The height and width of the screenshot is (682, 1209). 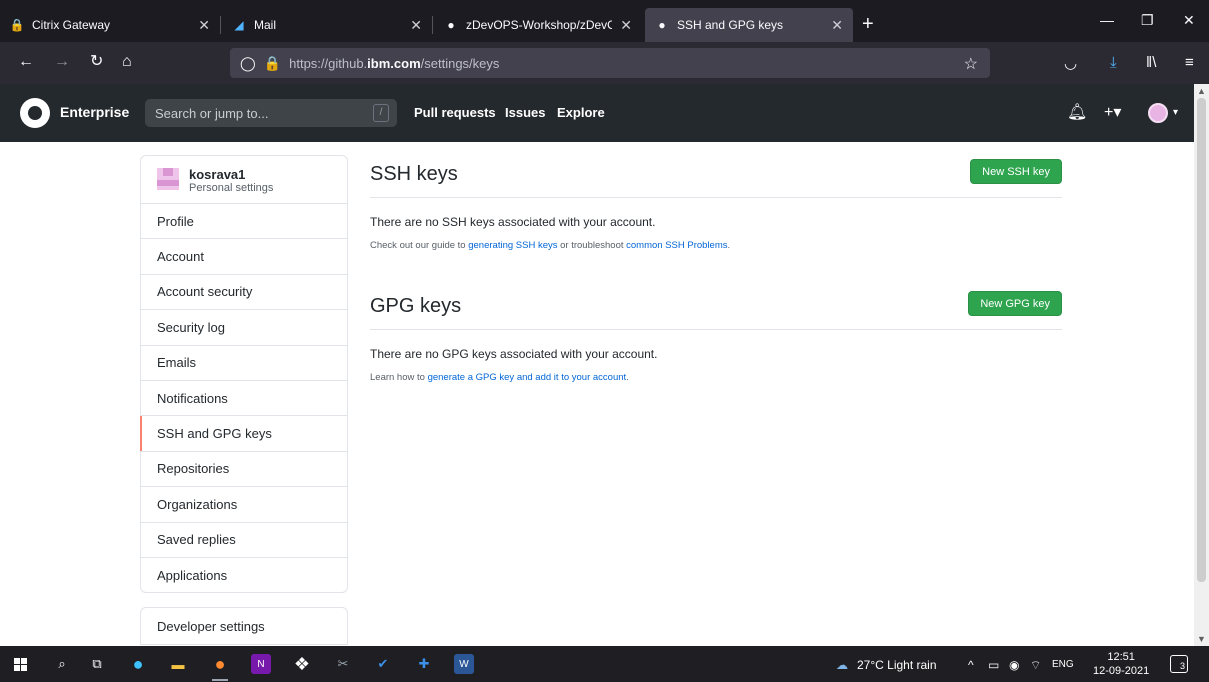 What do you see at coordinates (424, 664) in the screenshot?
I see `app-plus-icon: ✚` at bounding box center [424, 664].